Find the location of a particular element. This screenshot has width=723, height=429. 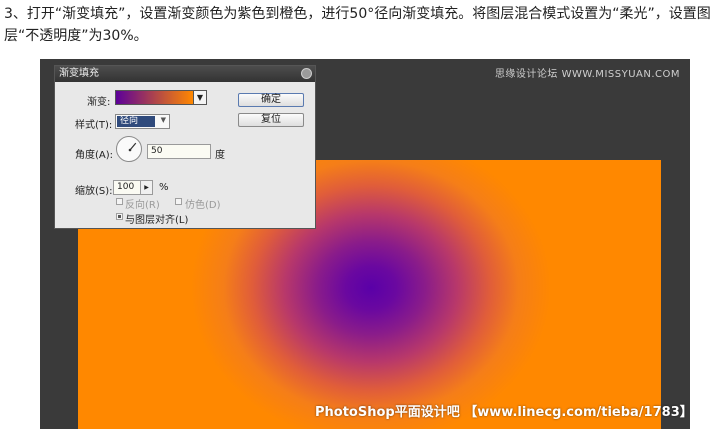

close-icon is located at coordinates (306, 73).